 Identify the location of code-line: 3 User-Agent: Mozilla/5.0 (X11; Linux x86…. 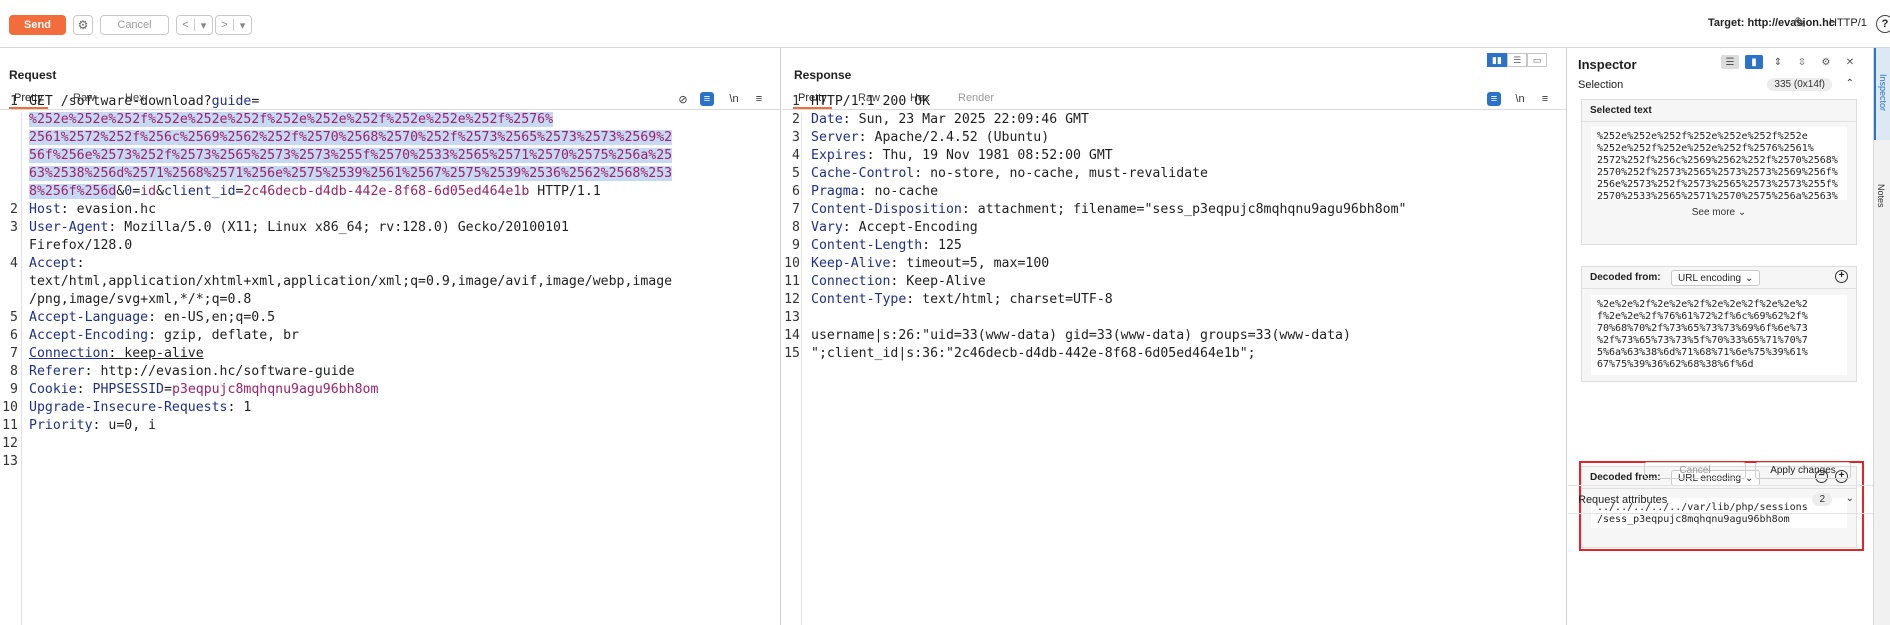
(390, 228).